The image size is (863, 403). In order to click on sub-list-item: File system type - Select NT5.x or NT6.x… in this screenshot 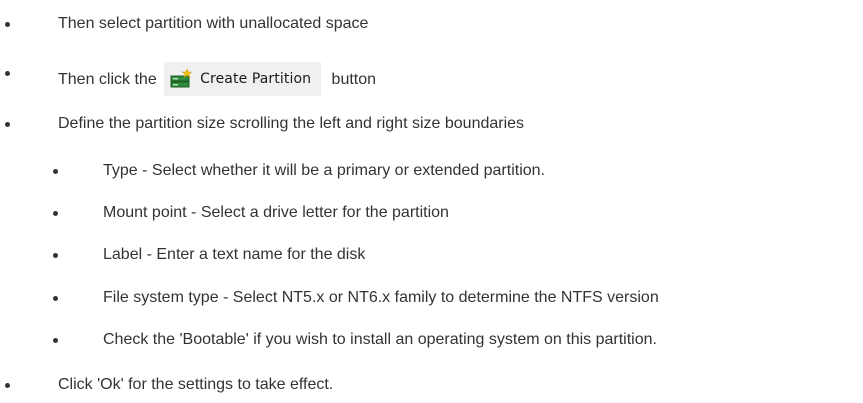, I will do `click(356, 298)`.